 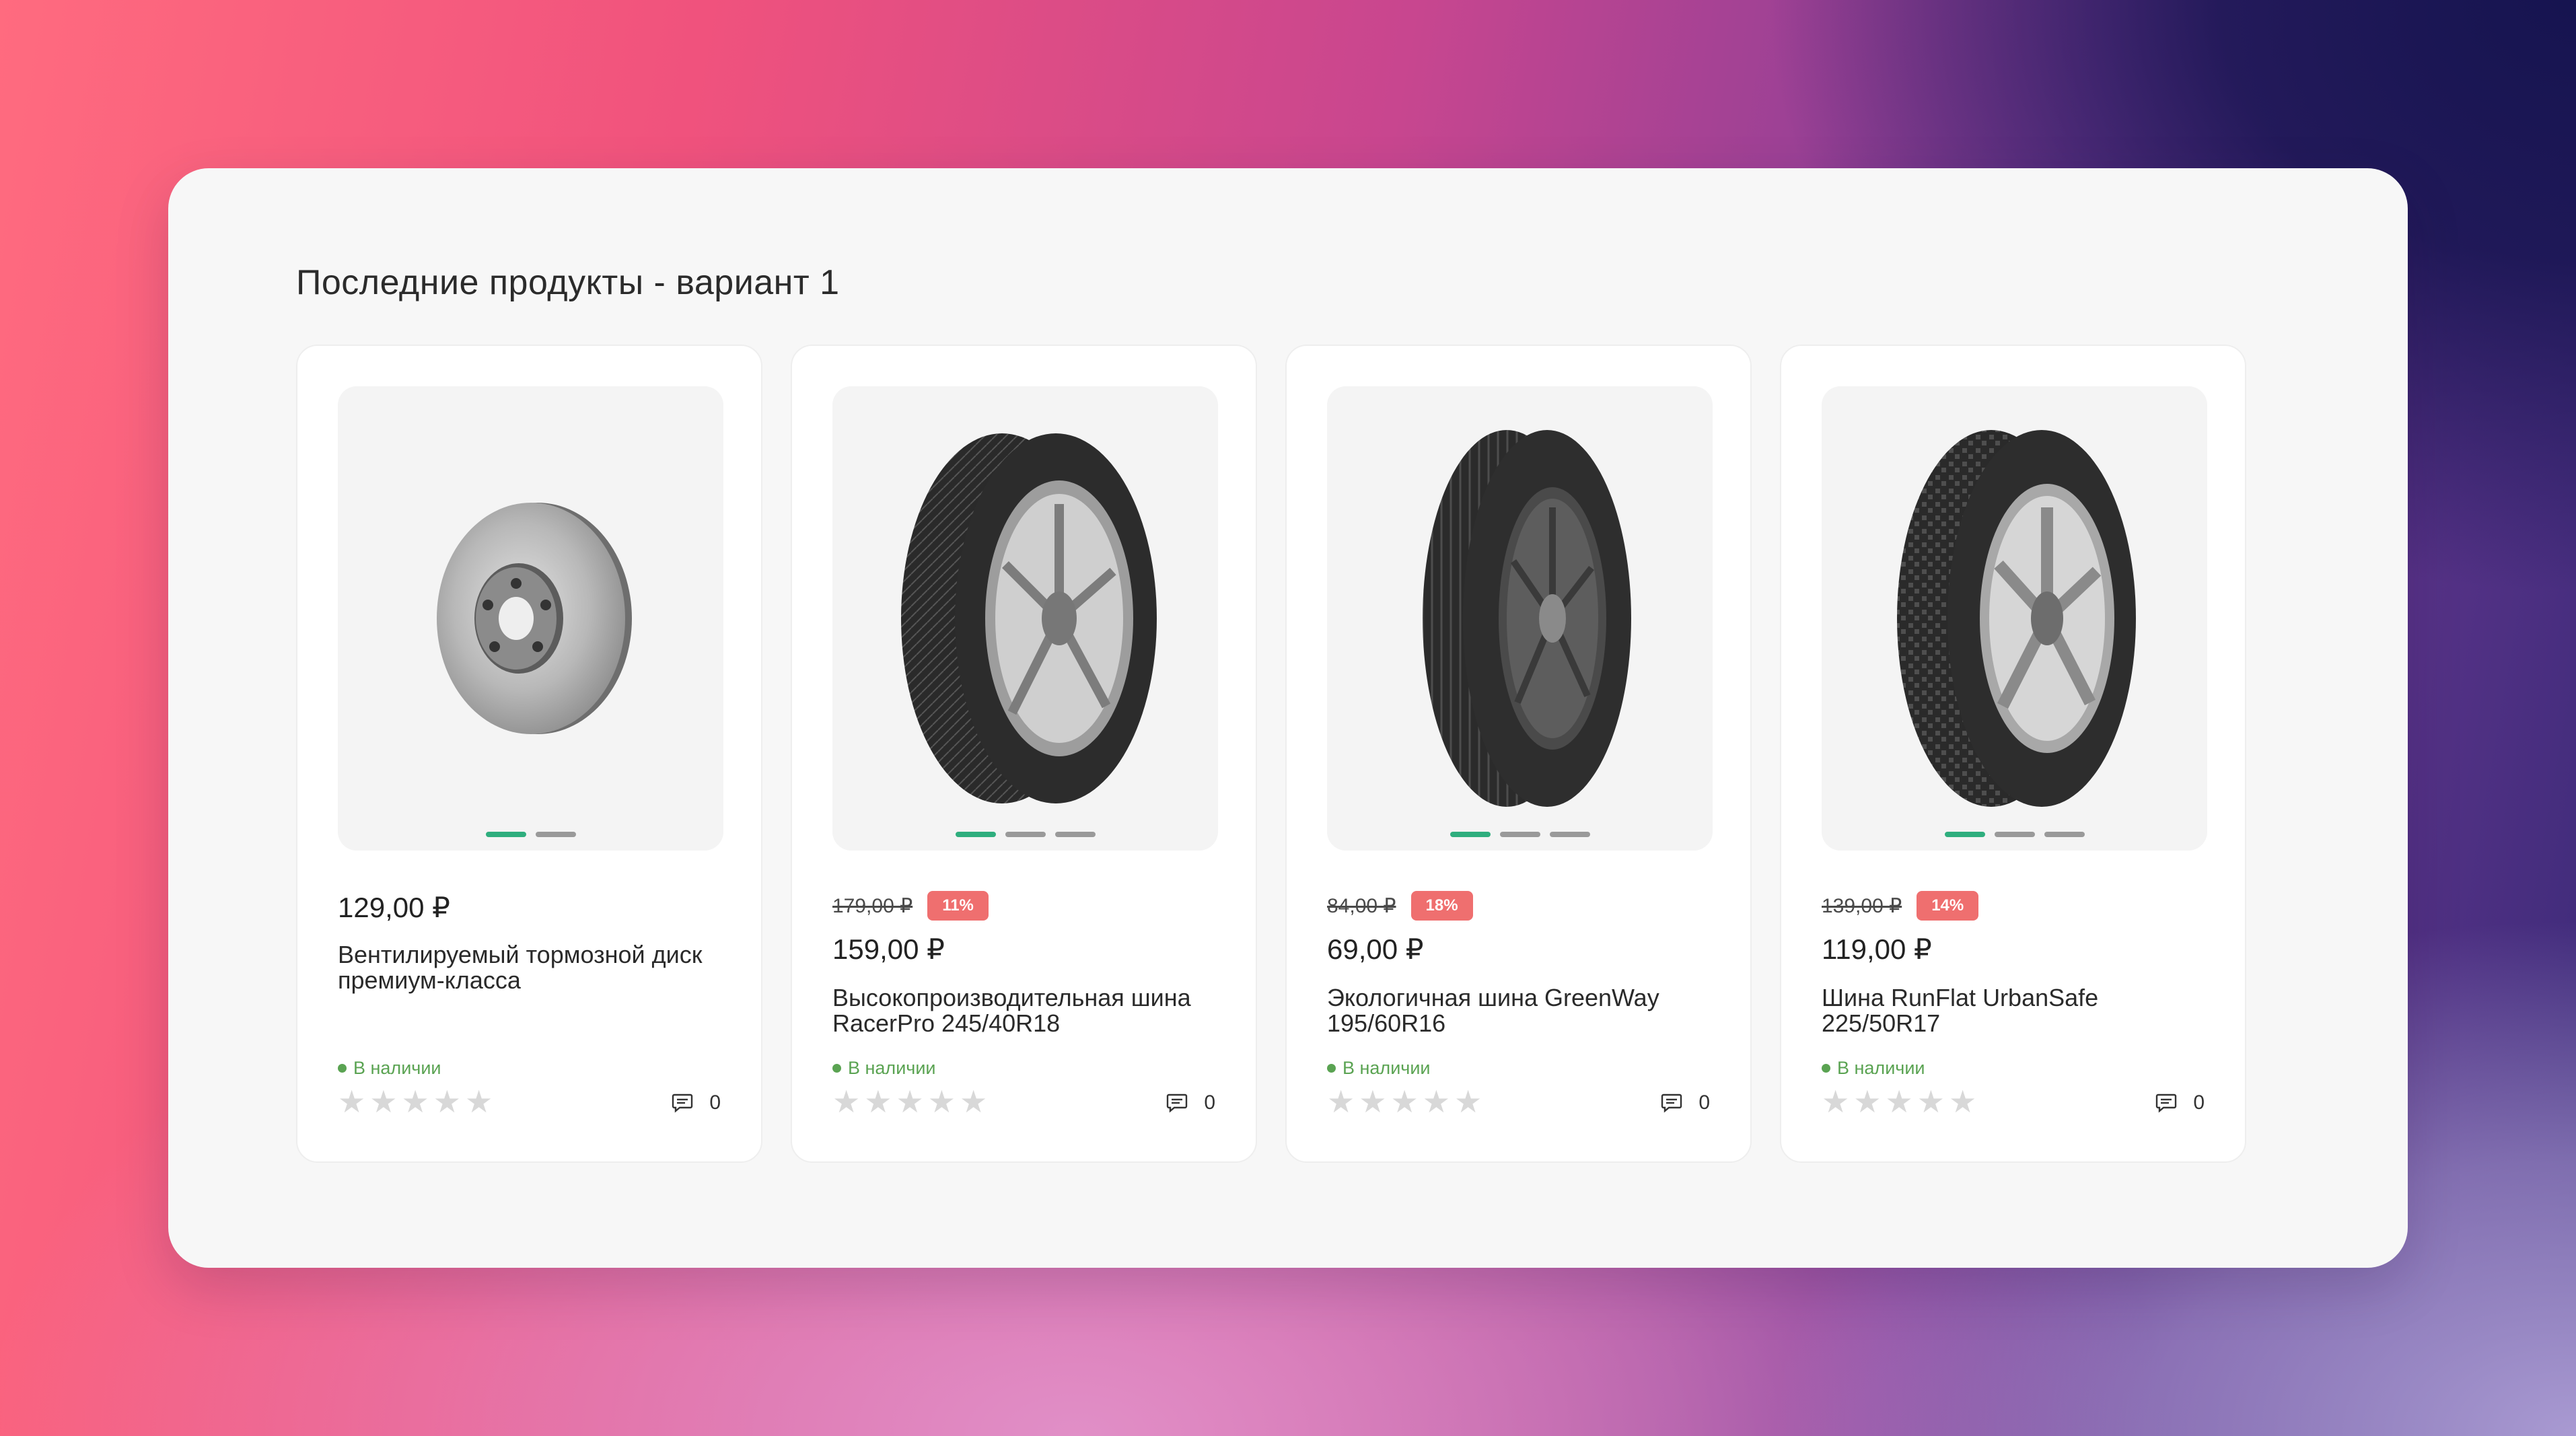 What do you see at coordinates (2020, 1010) in the screenshot?
I see `product-name: Шина RunFlat UrbanSafe 225/50R17` at bounding box center [2020, 1010].